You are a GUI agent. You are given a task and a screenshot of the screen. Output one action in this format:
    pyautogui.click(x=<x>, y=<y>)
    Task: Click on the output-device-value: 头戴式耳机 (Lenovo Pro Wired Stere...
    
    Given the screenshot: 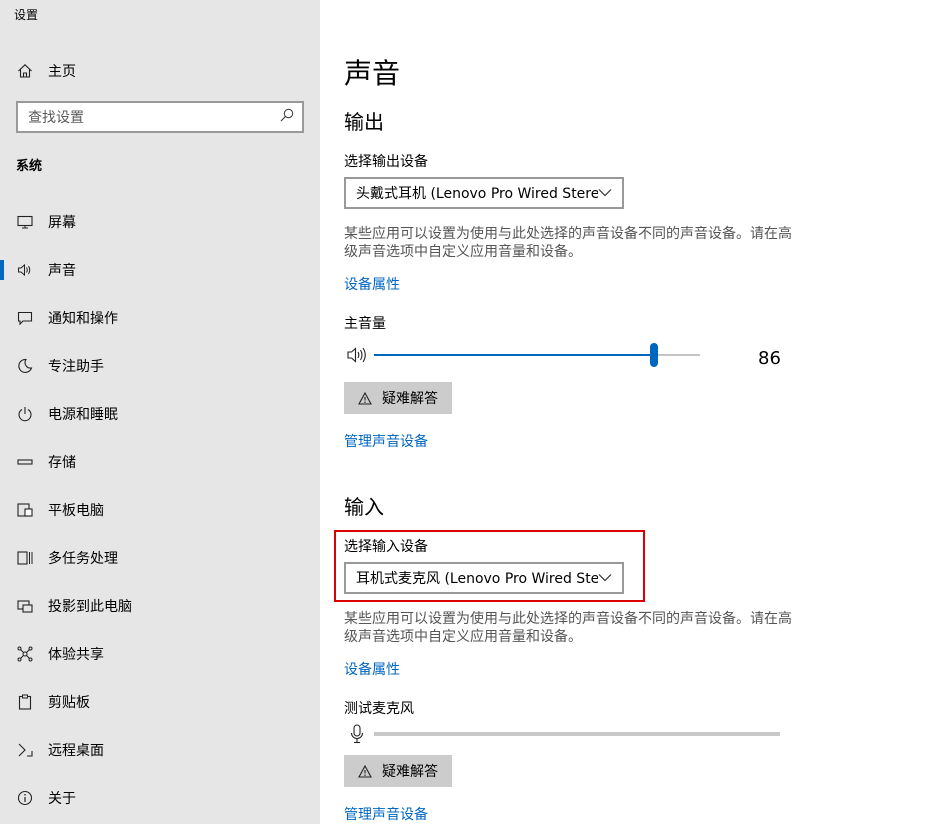 What is the action you would take?
    pyautogui.click(x=477, y=194)
    